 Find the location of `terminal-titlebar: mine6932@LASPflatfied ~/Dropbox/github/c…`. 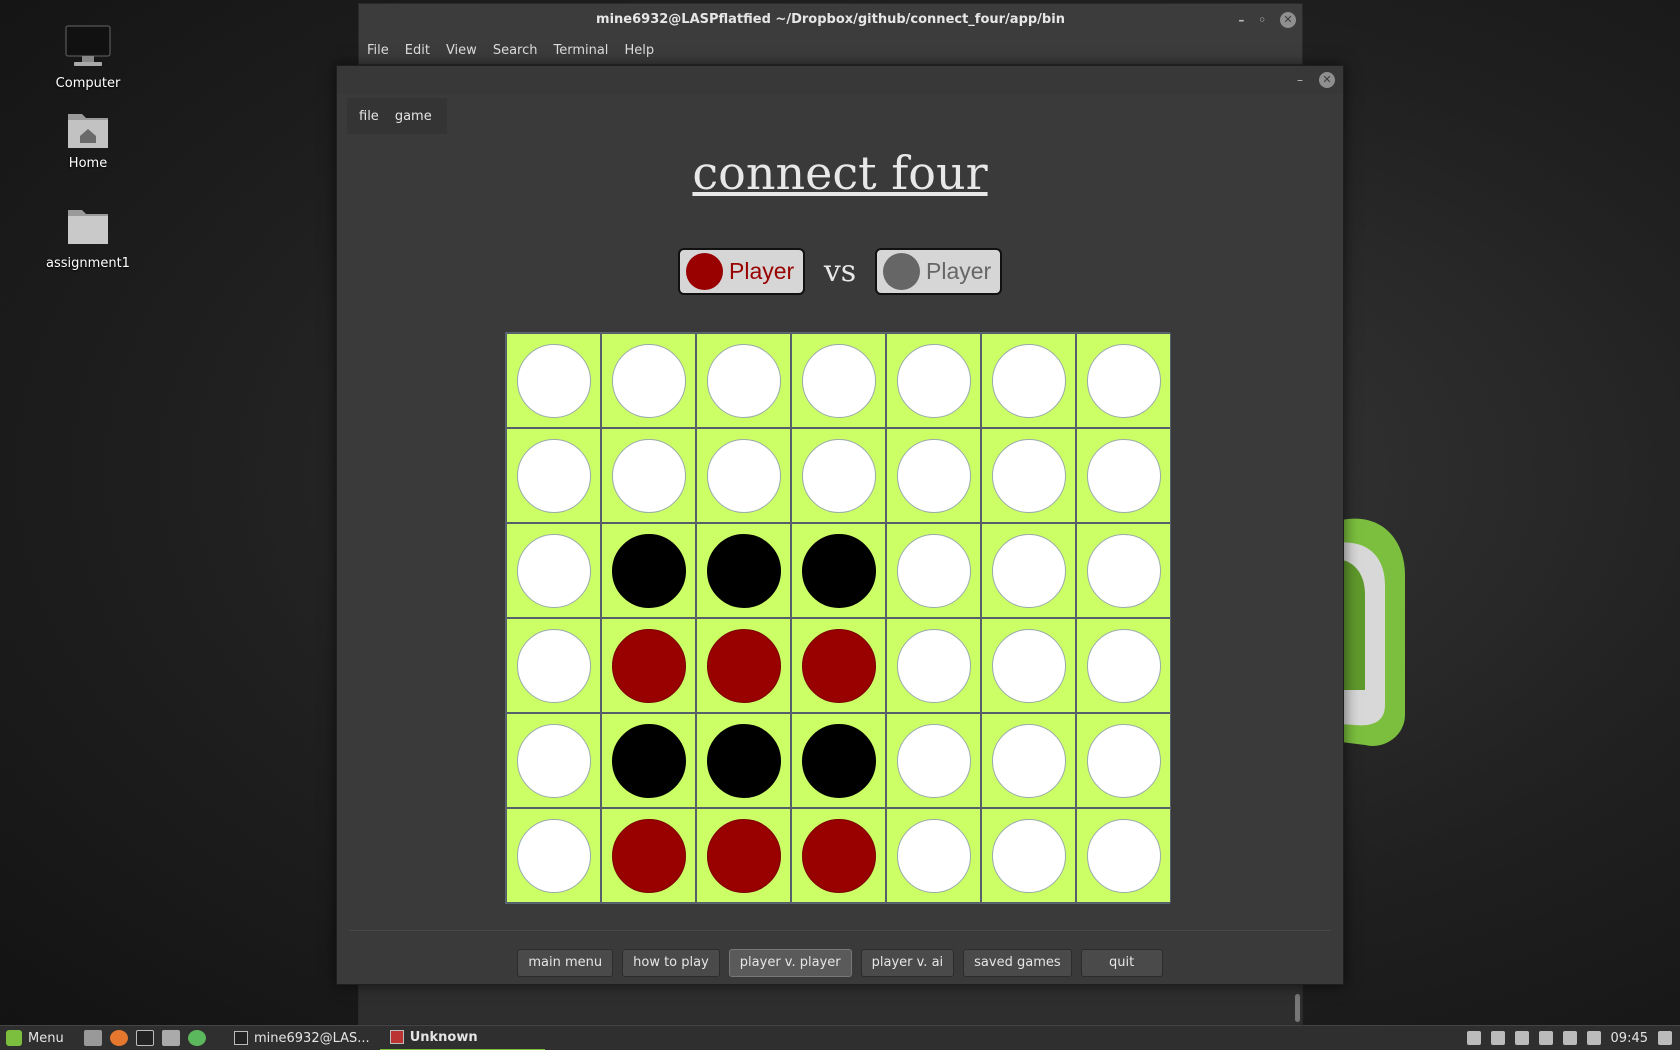

terminal-titlebar: mine6932@LASPflatfied ~/Dropbox/github/c… is located at coordinates (830, 20).